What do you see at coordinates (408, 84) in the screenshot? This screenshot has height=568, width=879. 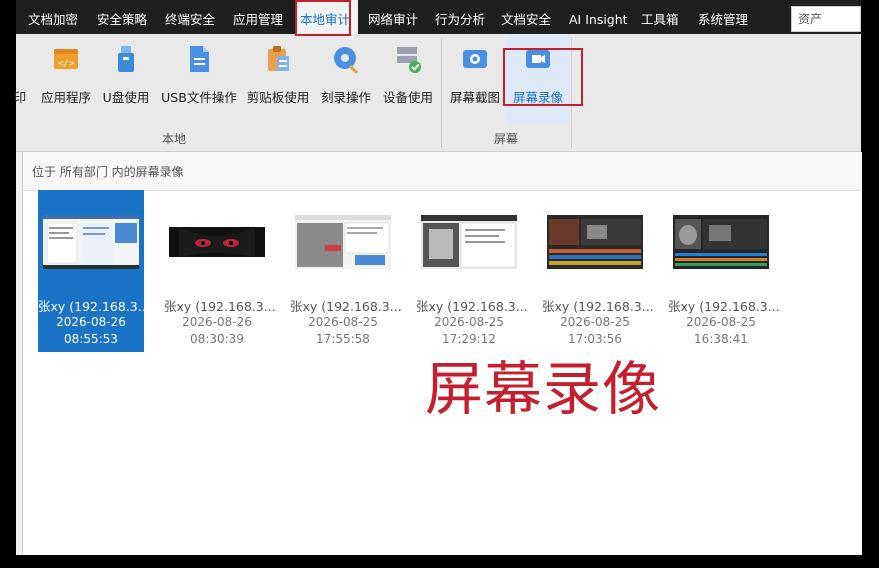 I see `ribbon-item-device-usage: 设备使用` at bounding box center [408, 84].